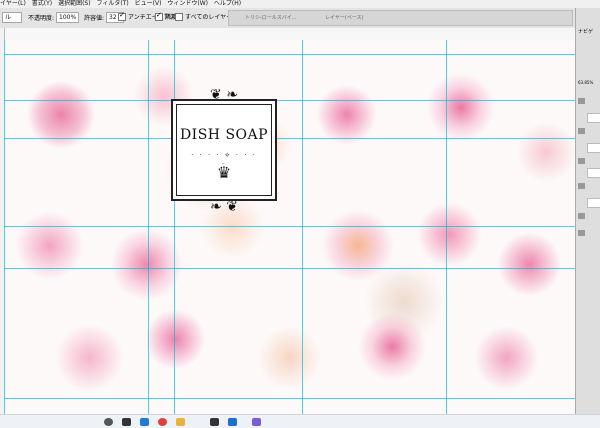 The image size is (600, 428). Describe the element at coordinates (162, 422) in the screenshot. I see `chrome-icon` at that location.